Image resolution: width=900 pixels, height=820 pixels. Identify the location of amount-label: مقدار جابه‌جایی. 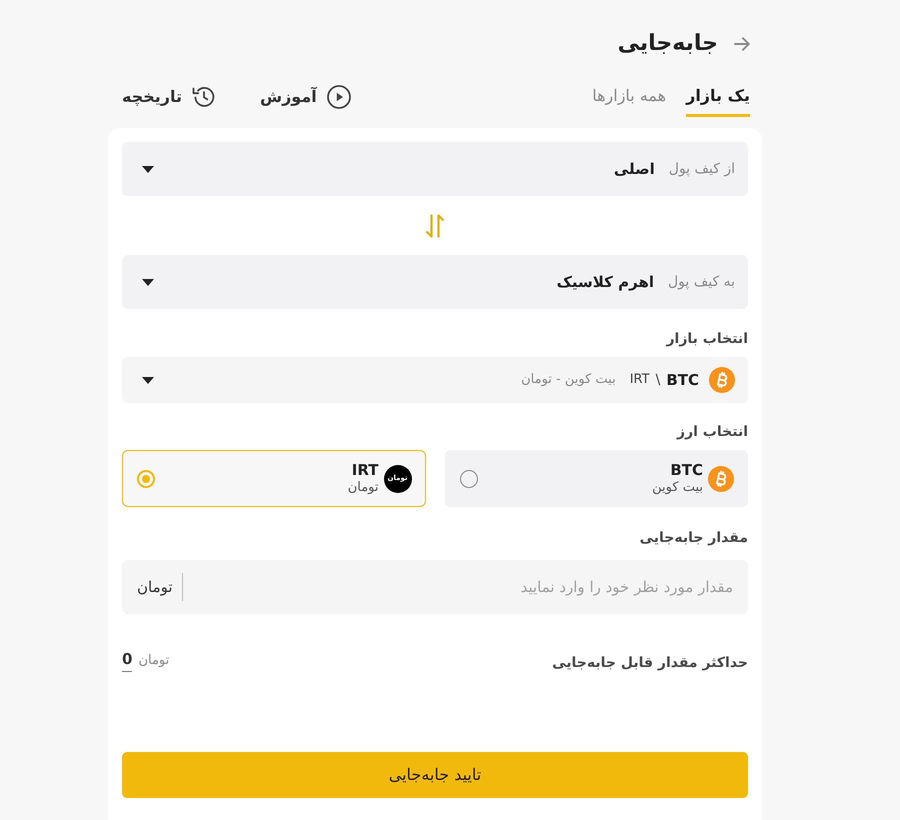
(693, 538).